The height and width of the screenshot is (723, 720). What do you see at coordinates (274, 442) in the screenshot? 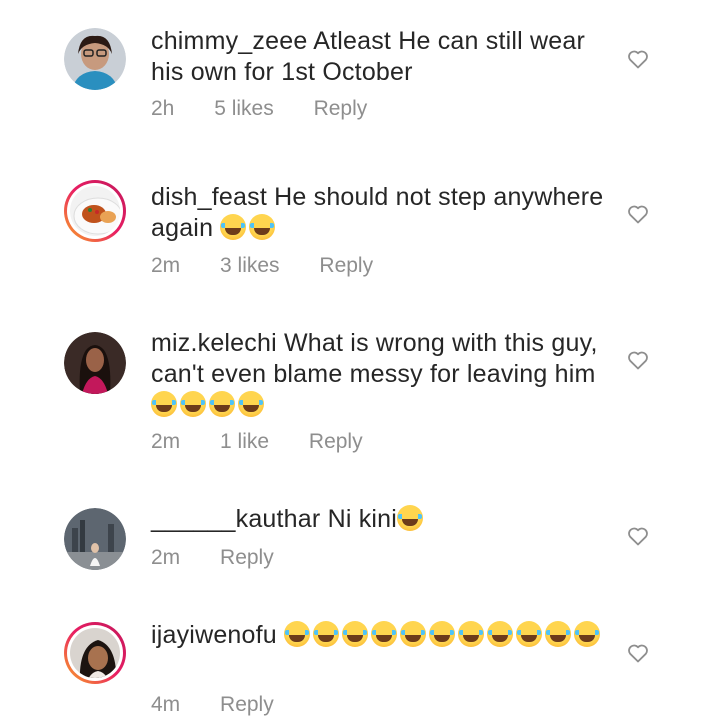
I see `comment-meta: 2m 1 like Reply` at bounding box center [274, 442].